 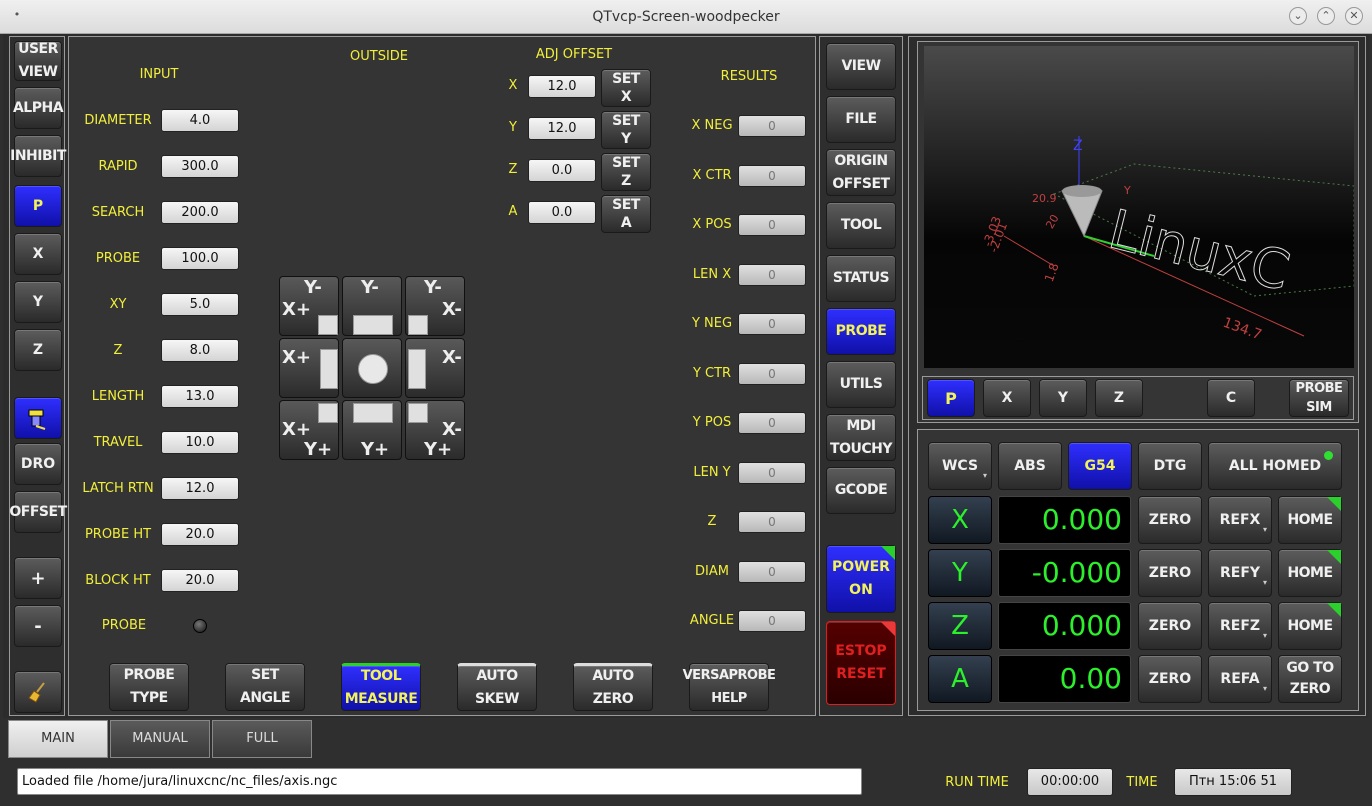 What do you see at coordinates (149, 687) in the screenshot?
I see `probe-type-button: PROBE TYPE` at bounding box center [149, 687].